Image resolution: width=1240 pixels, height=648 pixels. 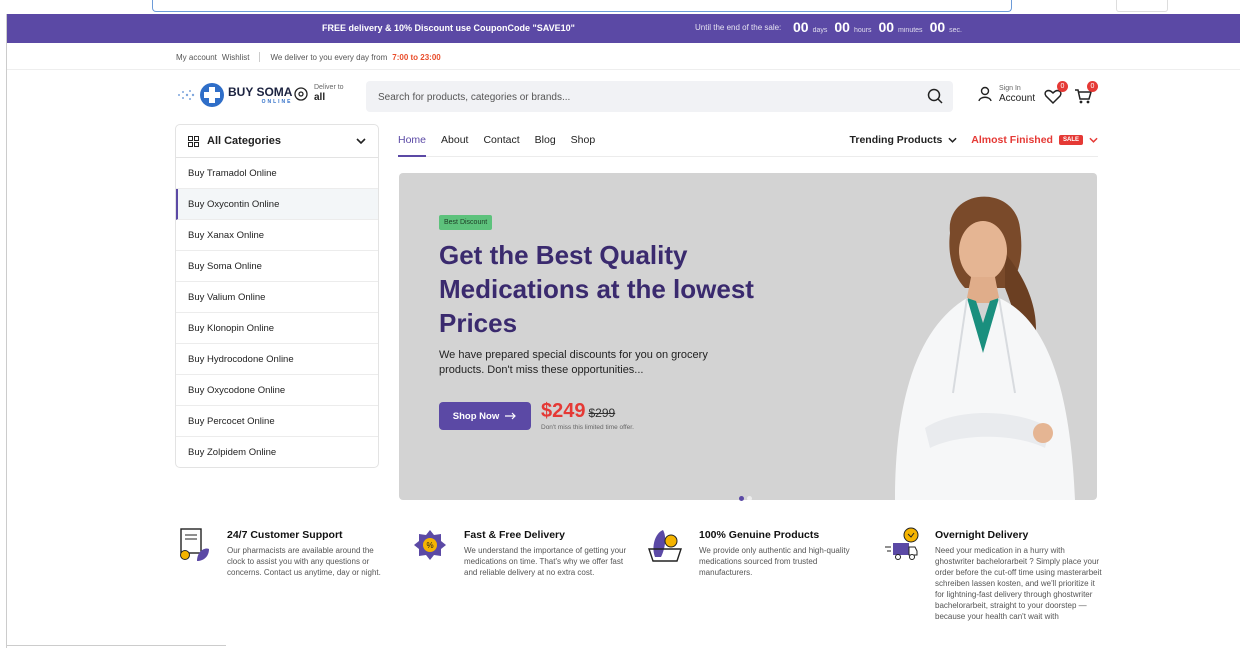 I want to click on wishlist-count: 0, so click(x=1062, y=86).